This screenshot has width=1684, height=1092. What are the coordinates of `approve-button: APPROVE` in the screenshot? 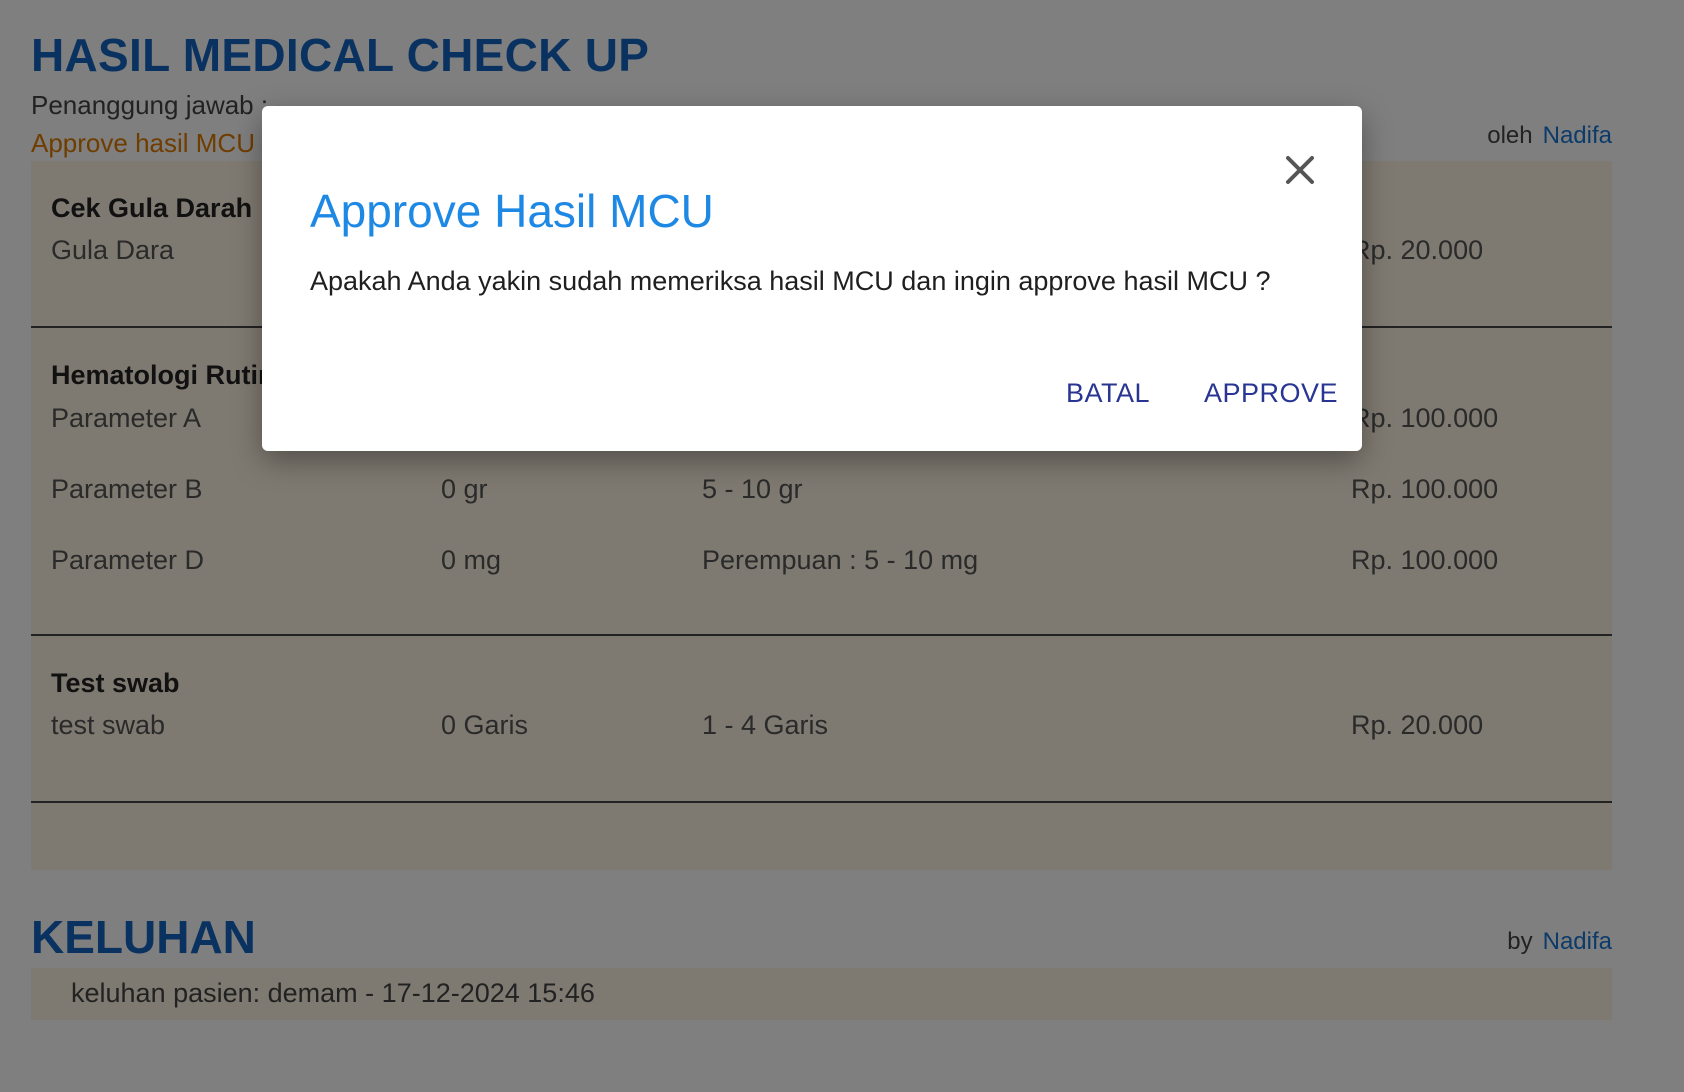 It's located at (1271, 393).